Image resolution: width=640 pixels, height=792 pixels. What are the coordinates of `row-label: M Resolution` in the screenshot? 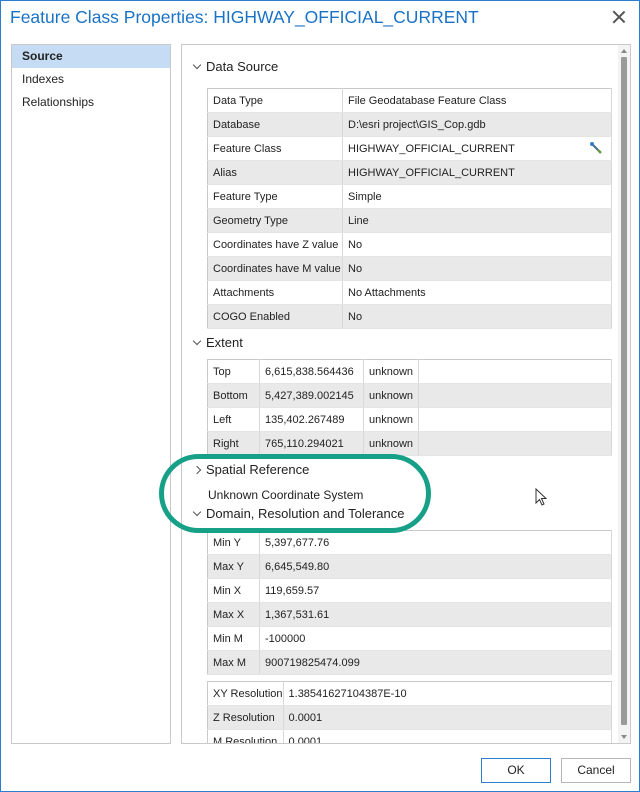 It's located at (245, 736).